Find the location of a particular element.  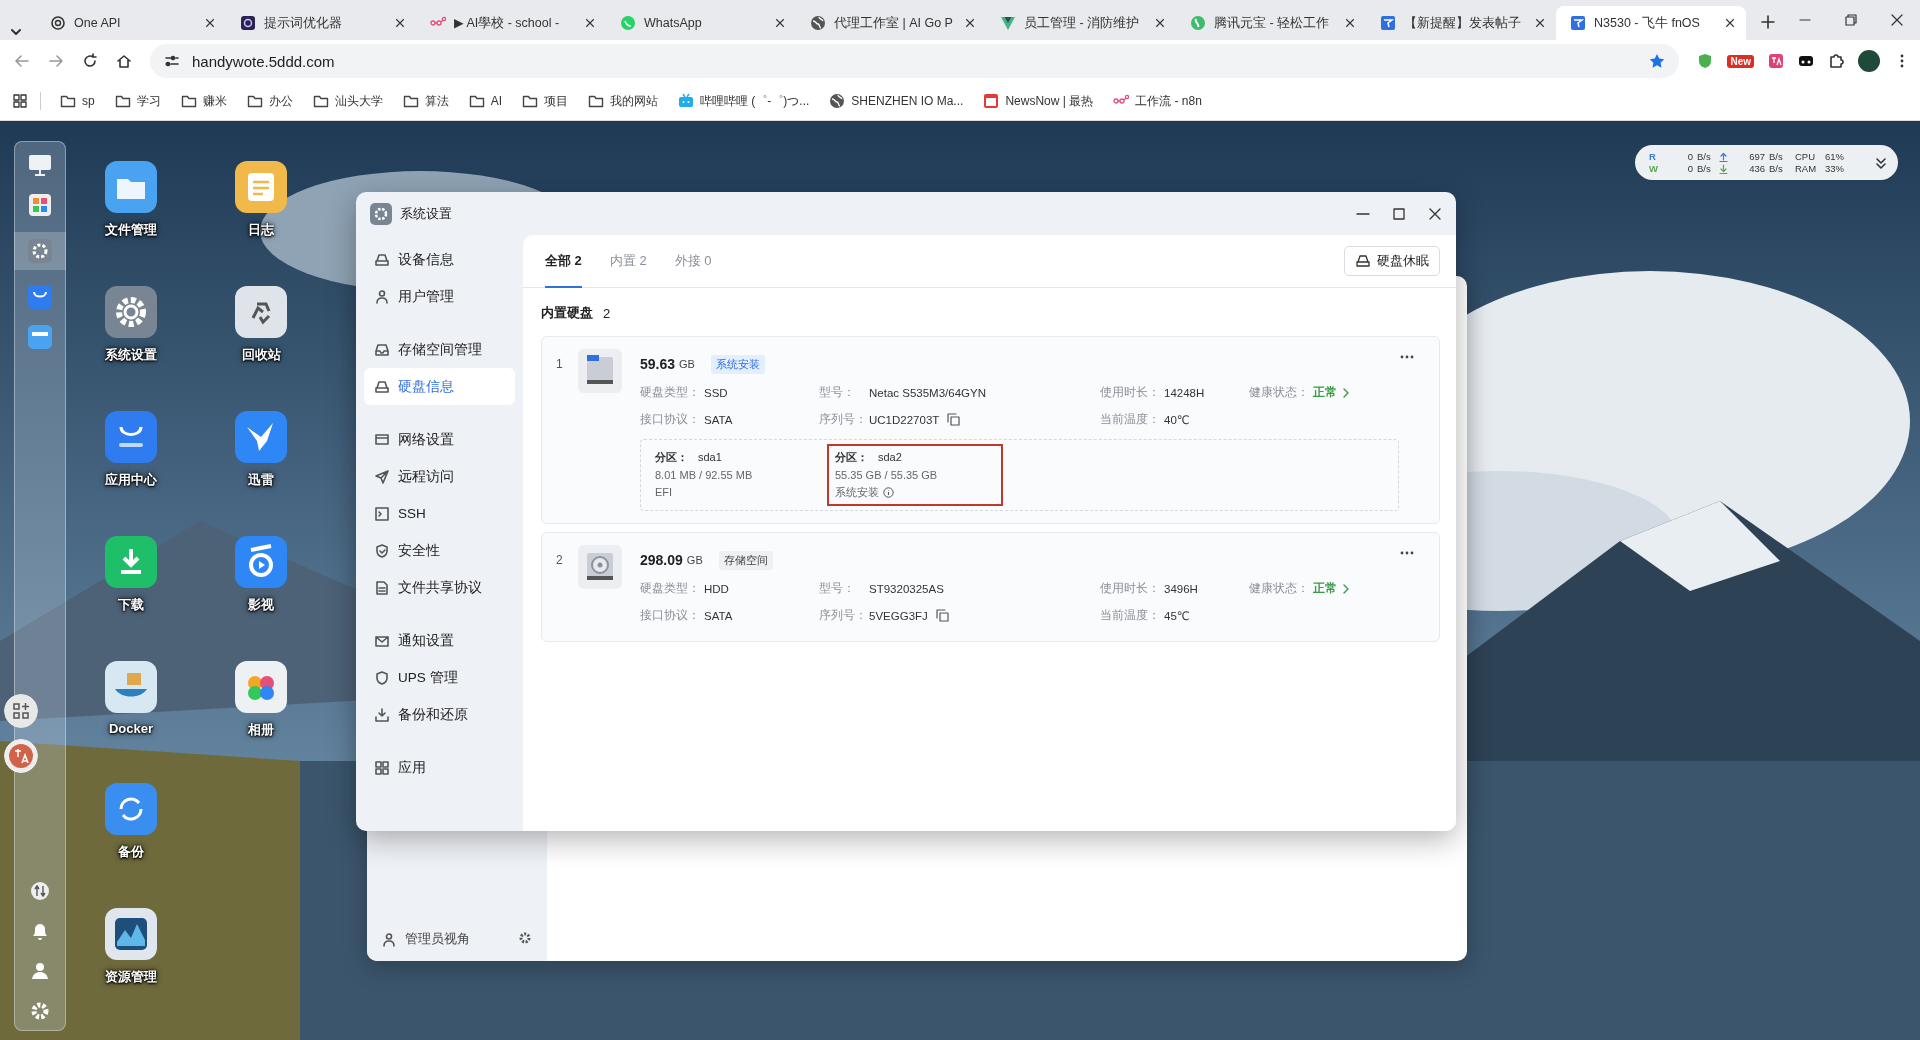

sidebar-item: 远程访问 is located at coordinates (439, 476).